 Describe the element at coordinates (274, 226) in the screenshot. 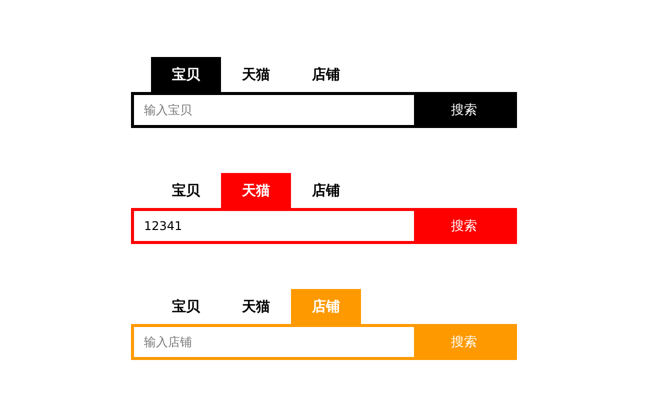

I see `search-field: 12341` at that location.